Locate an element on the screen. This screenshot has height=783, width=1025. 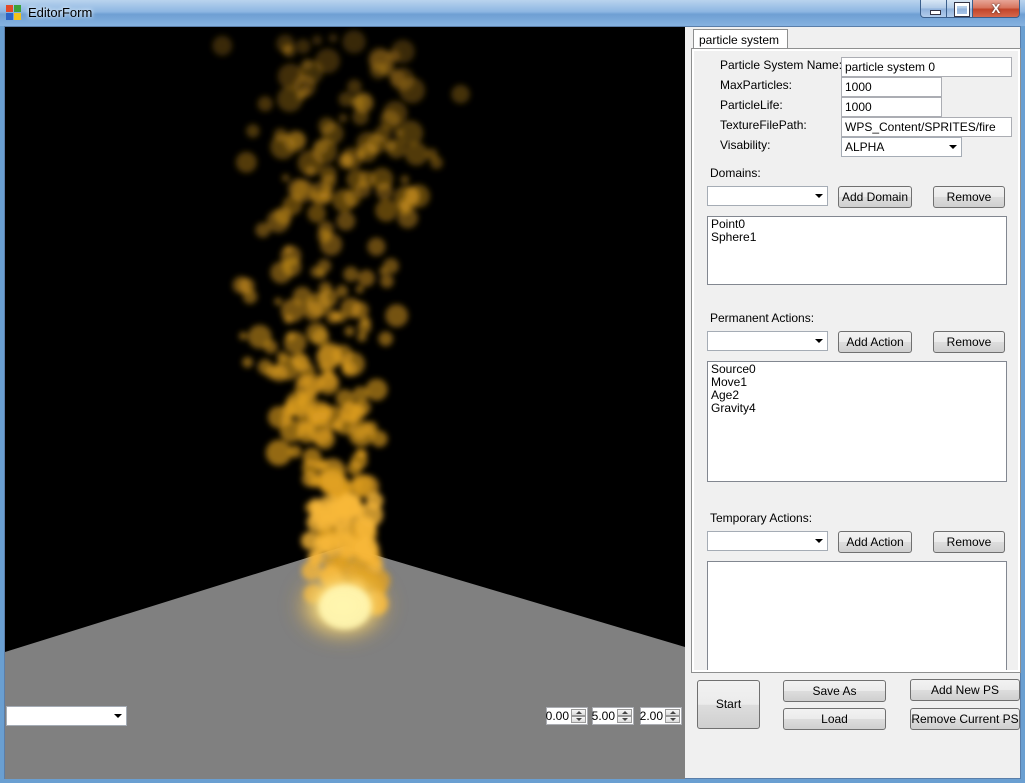
load-button: Load is located at coordinates (834, 719).